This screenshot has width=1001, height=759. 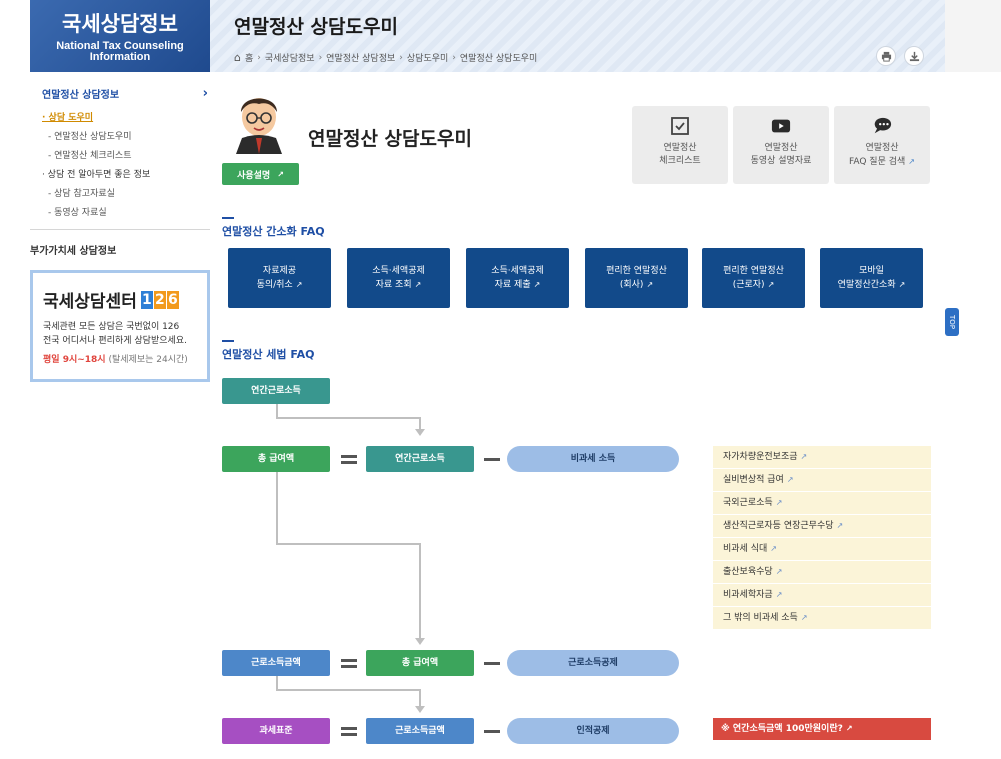 What do you see at coordinates (120, 154) in the screenshot?
I see `sidebar-item-checklist: - 연말정산 체크리스트` at bounding box center [120, 154].